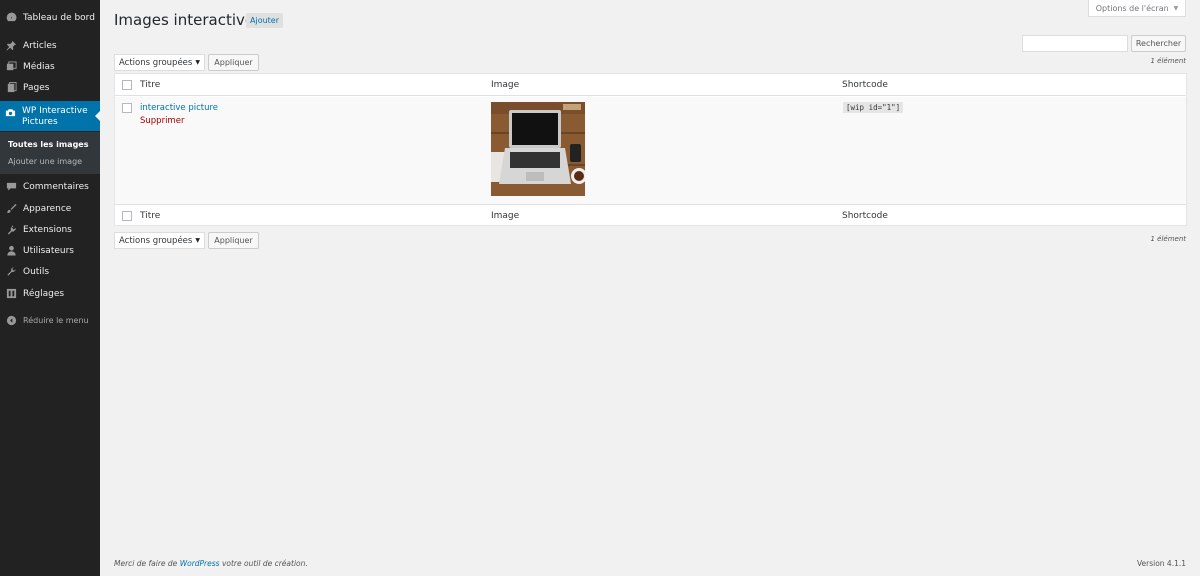 This screenshot has height=576, width=1200. I want to click on sidebar-item-label: Apparence, so click(47, 208).